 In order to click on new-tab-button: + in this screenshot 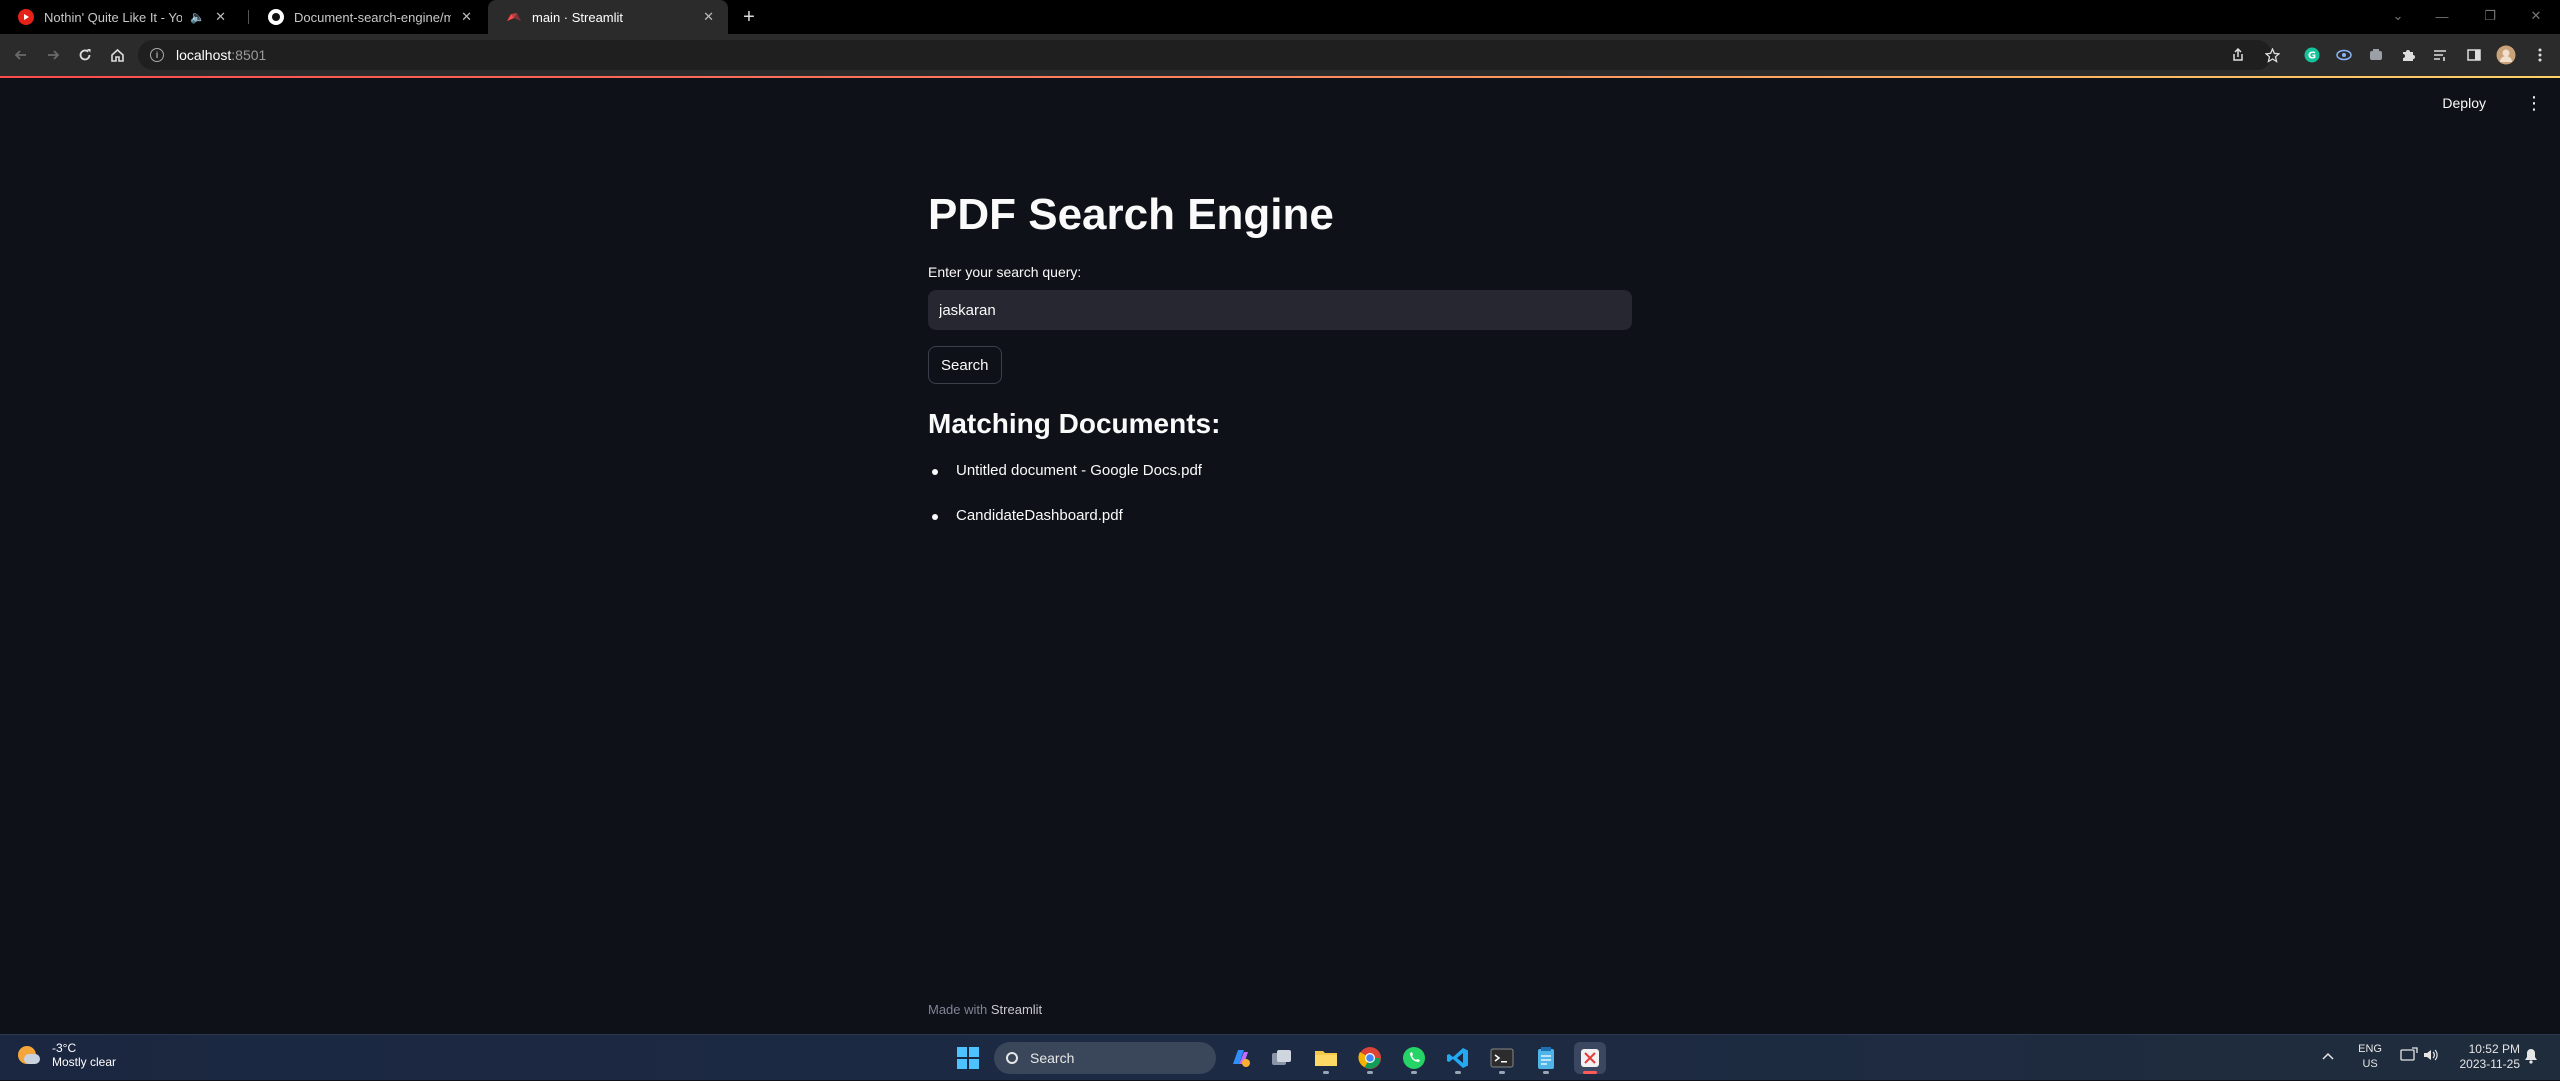, I will do `click(749, 17)`.